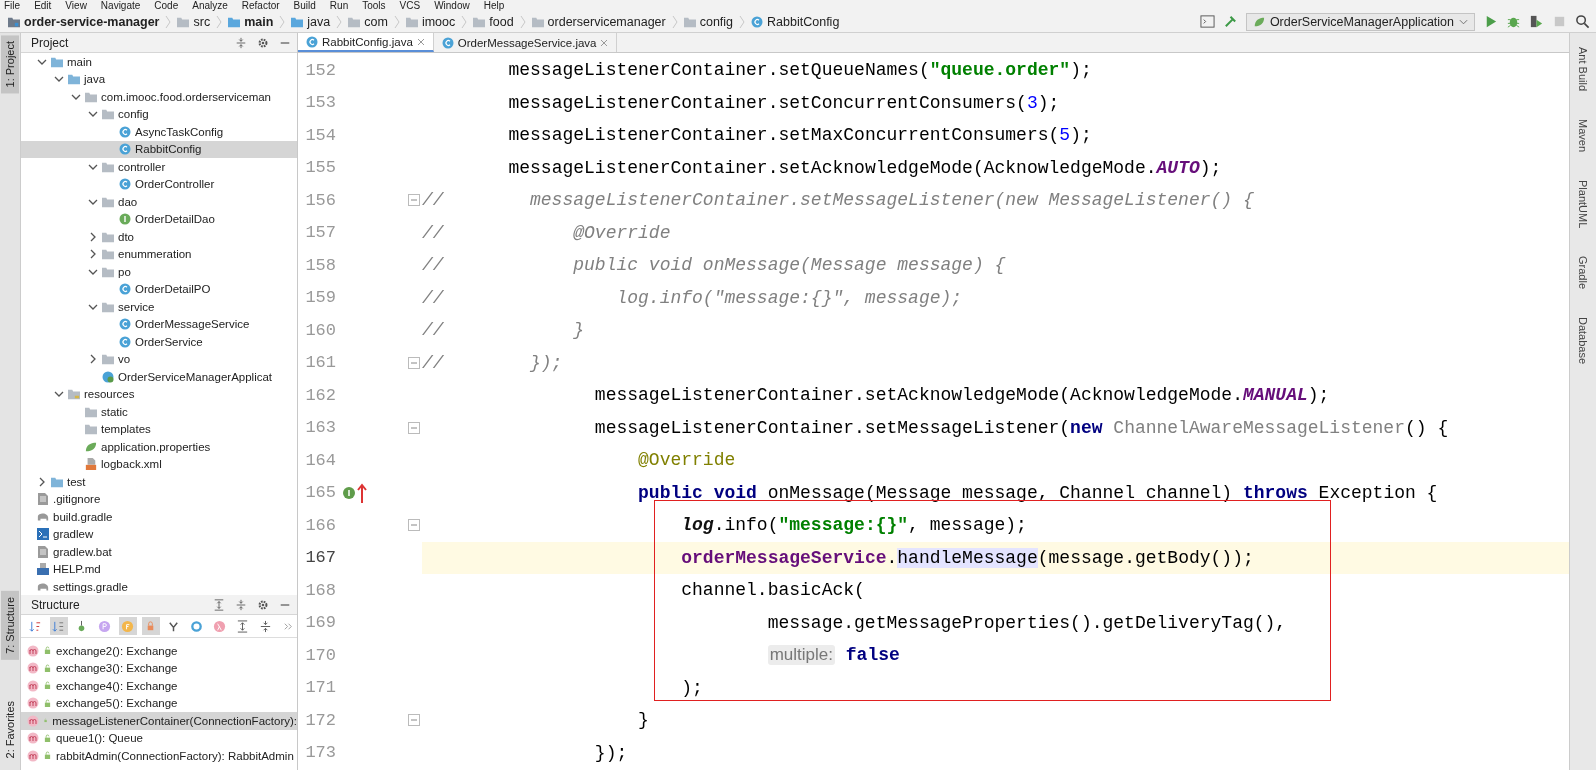 The image size is (1596, 770). I want to click on search-icon, so click(1582, 21).